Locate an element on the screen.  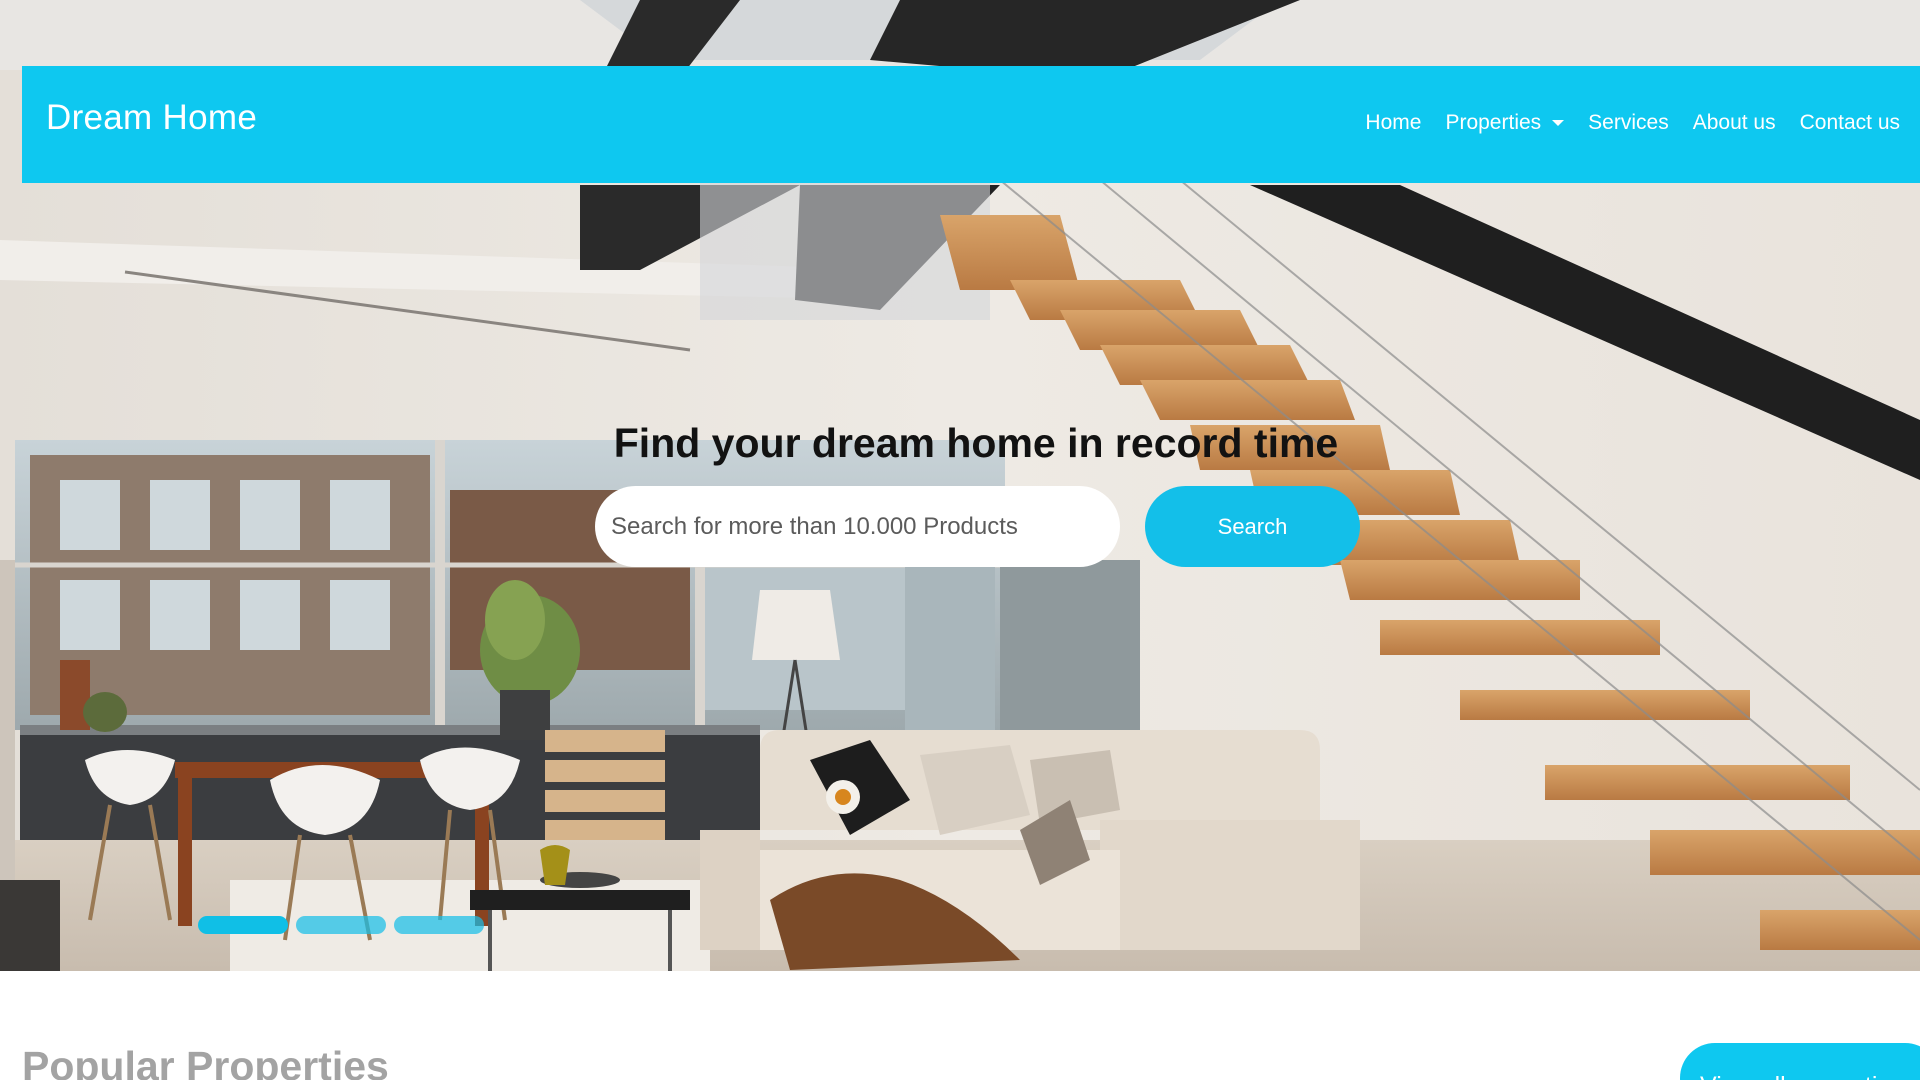
hero-headline: Find your dream home in record time is located at coordinates (976, 443).